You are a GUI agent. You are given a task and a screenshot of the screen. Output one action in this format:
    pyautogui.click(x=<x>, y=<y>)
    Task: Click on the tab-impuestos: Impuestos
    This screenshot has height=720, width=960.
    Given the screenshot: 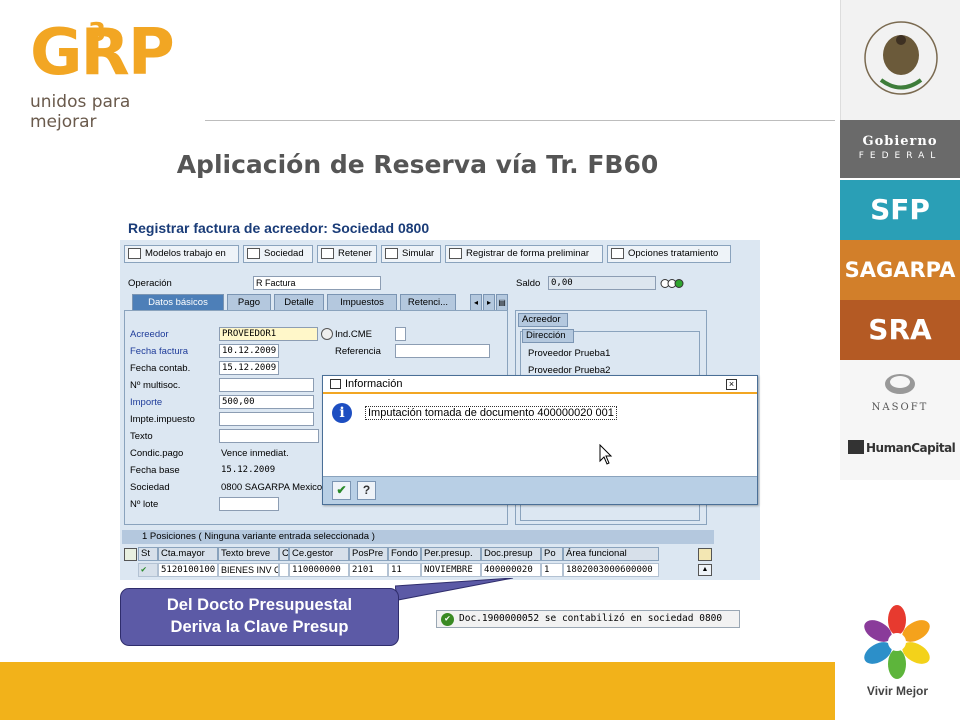 What is the action you would take?
    pyautogui.click(x=362, y=302)
    